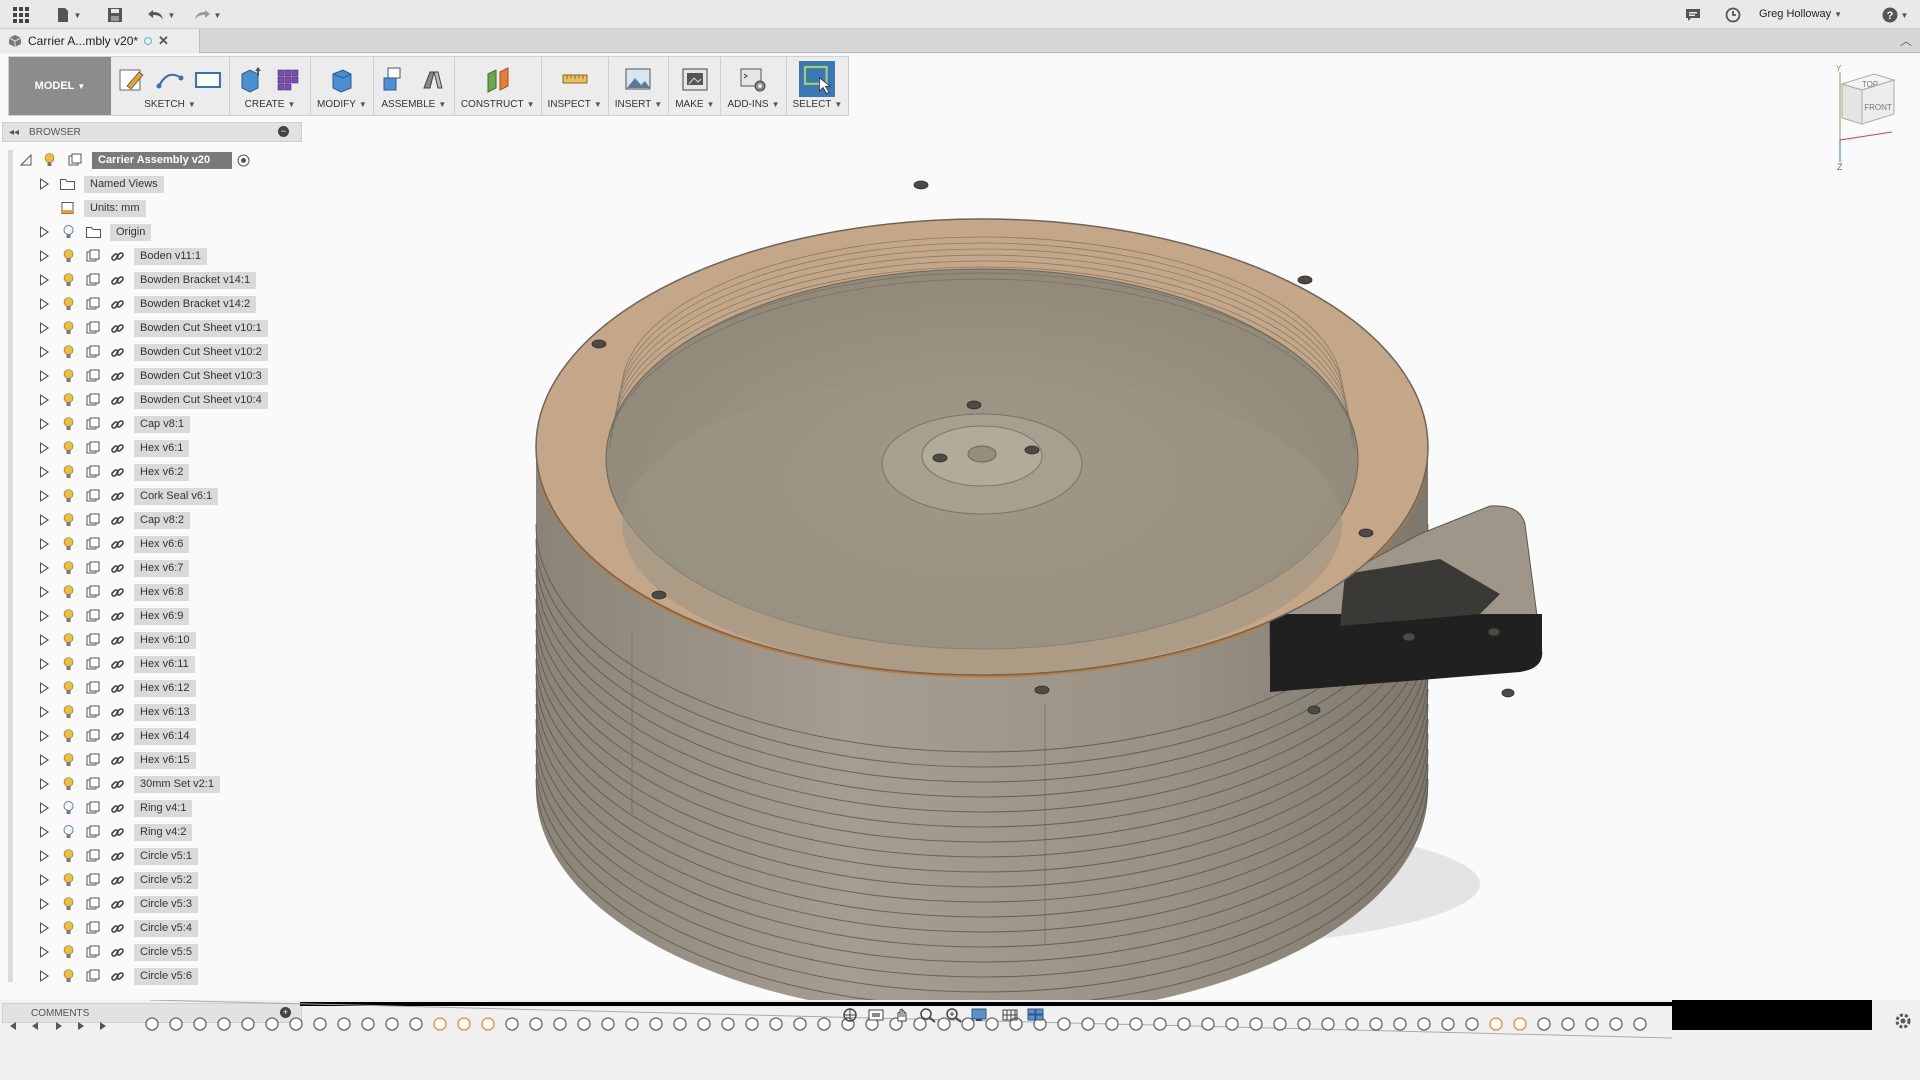 Image resolution: width=1920 pixels, height=1080 pixels. Describe the element at coordinates (170, 256) in the screenshot. I see `tree-component-label: Boden v11:1` at that location.